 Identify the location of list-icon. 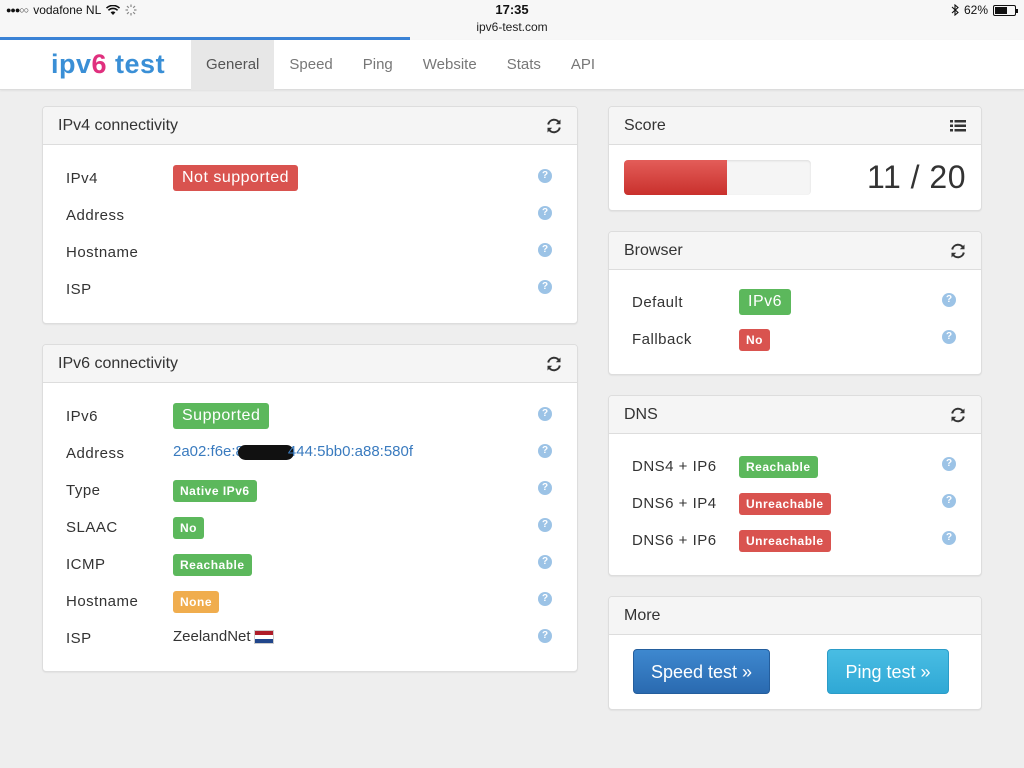
(958, 126).